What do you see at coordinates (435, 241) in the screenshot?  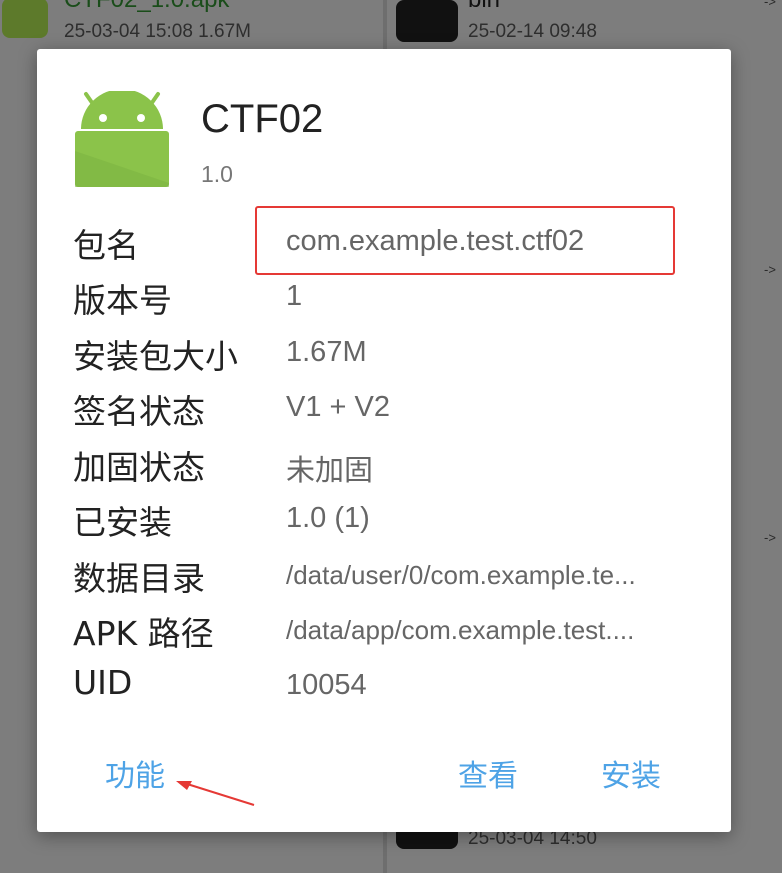 I see `row-value: com.example.test.ctf02` at bounding box center [435, 241].